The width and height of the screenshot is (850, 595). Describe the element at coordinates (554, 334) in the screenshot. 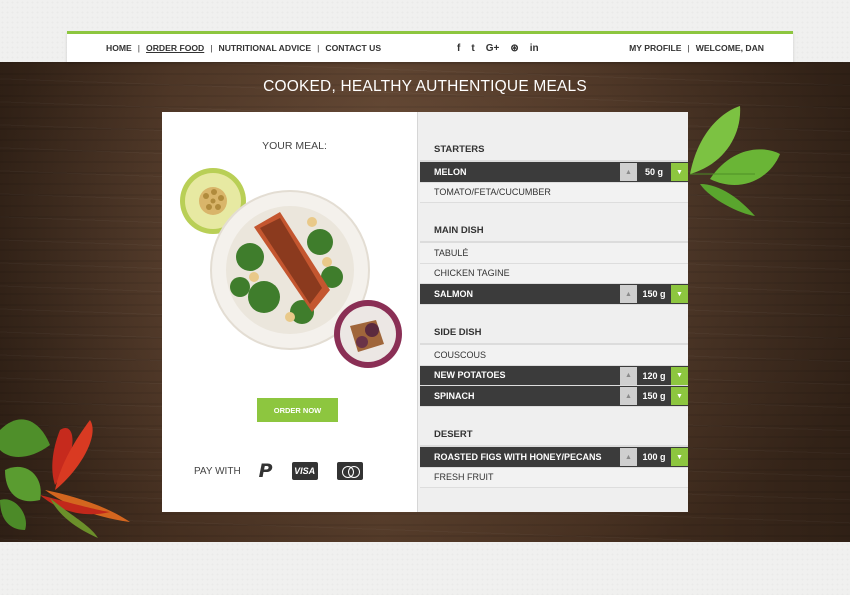

I see `section-title: SIDE DISH` at that location.